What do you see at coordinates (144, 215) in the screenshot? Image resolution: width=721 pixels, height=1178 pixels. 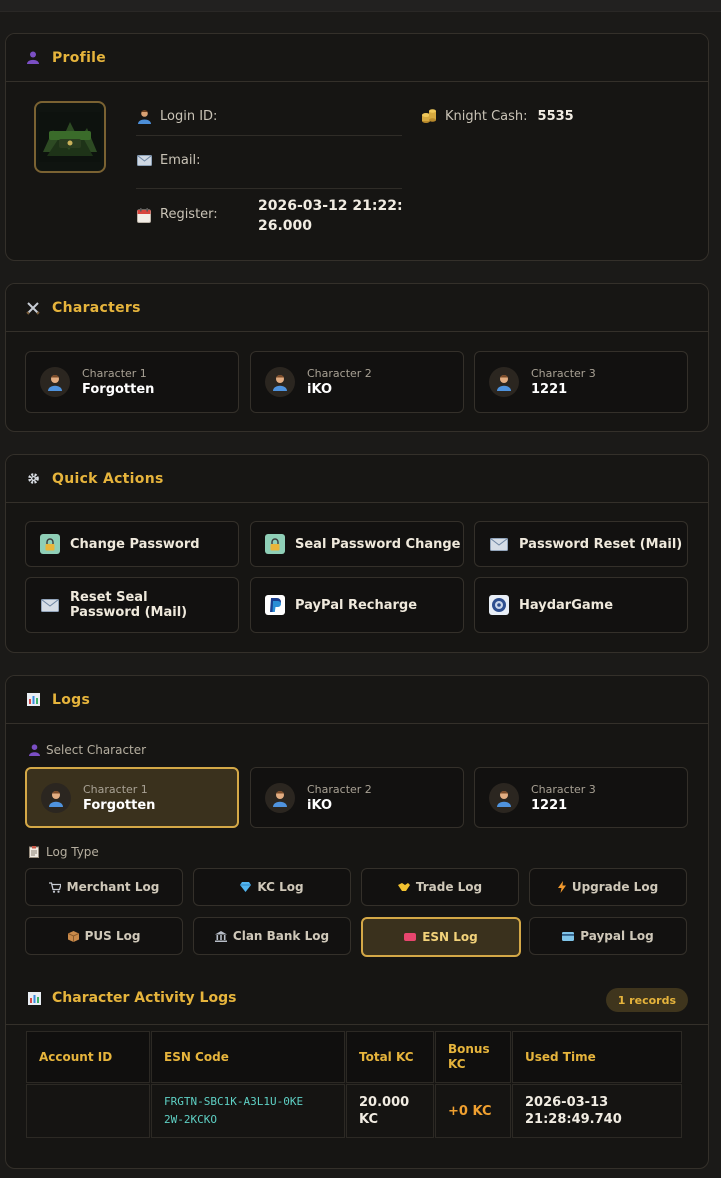 I see `calendar-icon` at bounding box center [144, 215].